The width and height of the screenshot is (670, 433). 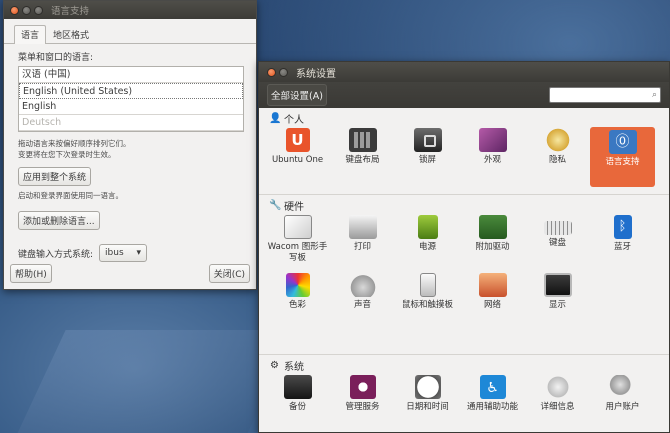 I want to click on input-method-select: ibus ▾, so click(x=123, y=253).